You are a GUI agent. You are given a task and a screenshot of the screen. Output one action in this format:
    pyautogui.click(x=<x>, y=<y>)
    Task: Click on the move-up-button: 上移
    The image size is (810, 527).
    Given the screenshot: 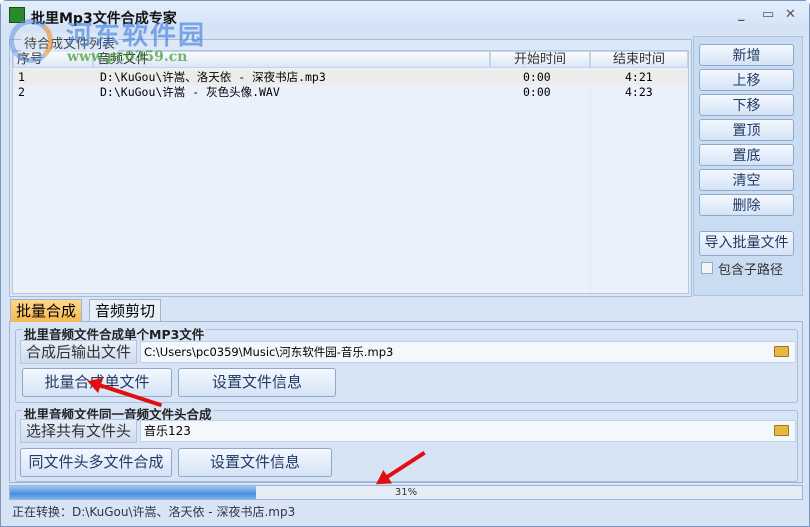 What is the action you would take?
    pyautogui.click(x=746, y=80)
    